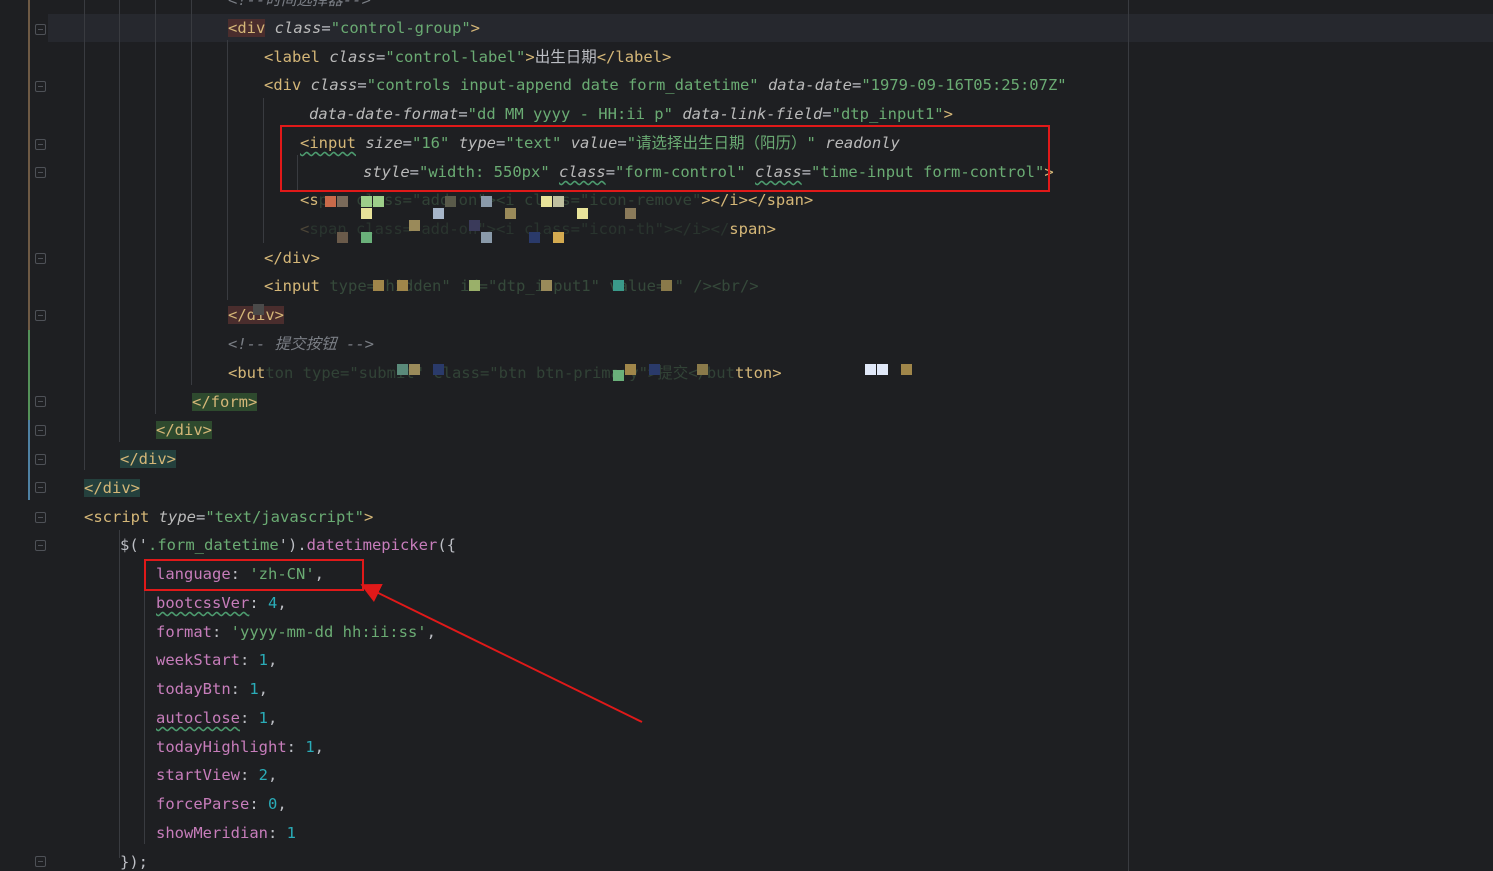 This screenshot has width=1493, height=871. Describe the element at coordinates (501, 653) in the screenshot. I see `annotation-arrow-icon` at that location.